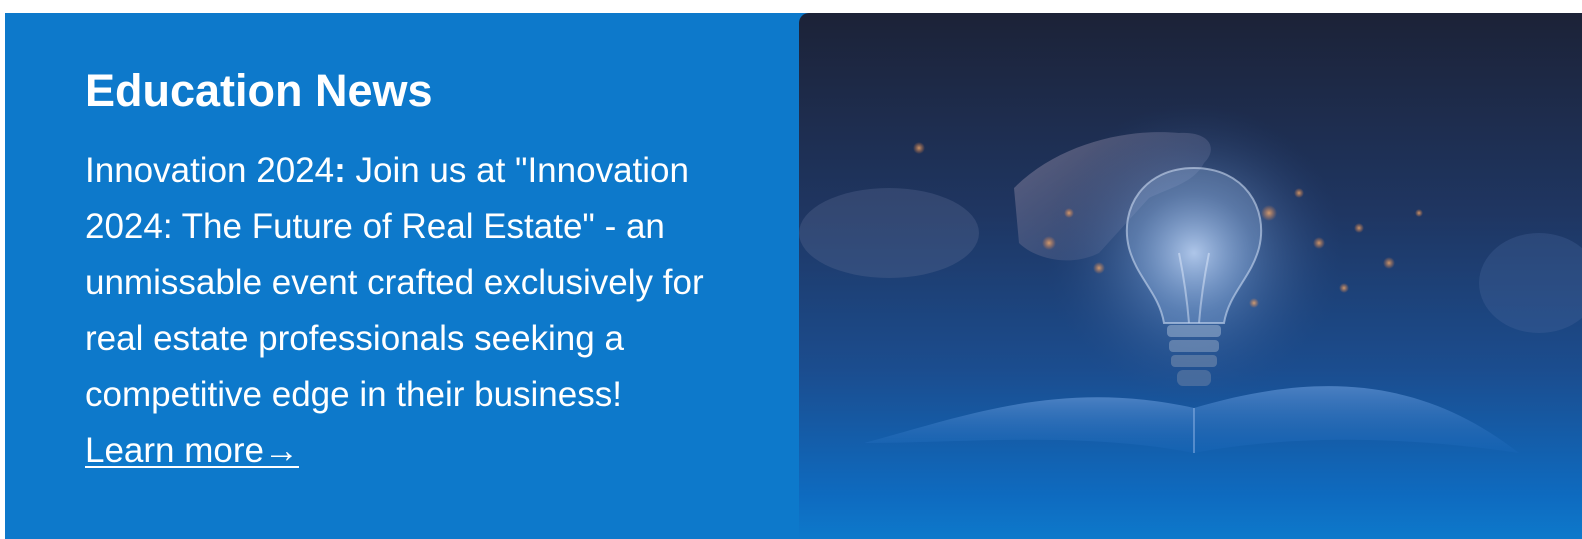 The width and height of the screenshot is (1582, 539). Describe the element at coordinates (259, 90) in the screenshot. I see `news-title: Education News` at that location.